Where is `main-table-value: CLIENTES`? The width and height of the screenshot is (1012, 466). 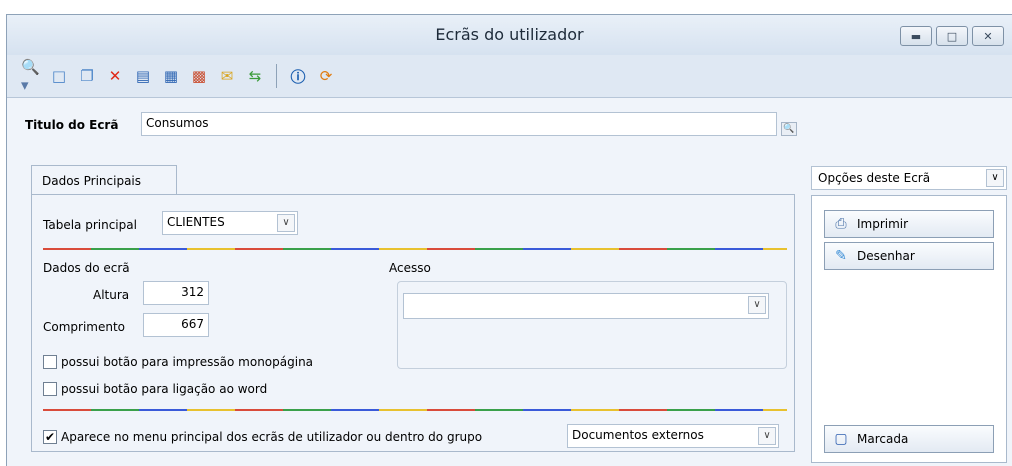
main-table-value: CLIENTES is located at coordinates (196, 222).